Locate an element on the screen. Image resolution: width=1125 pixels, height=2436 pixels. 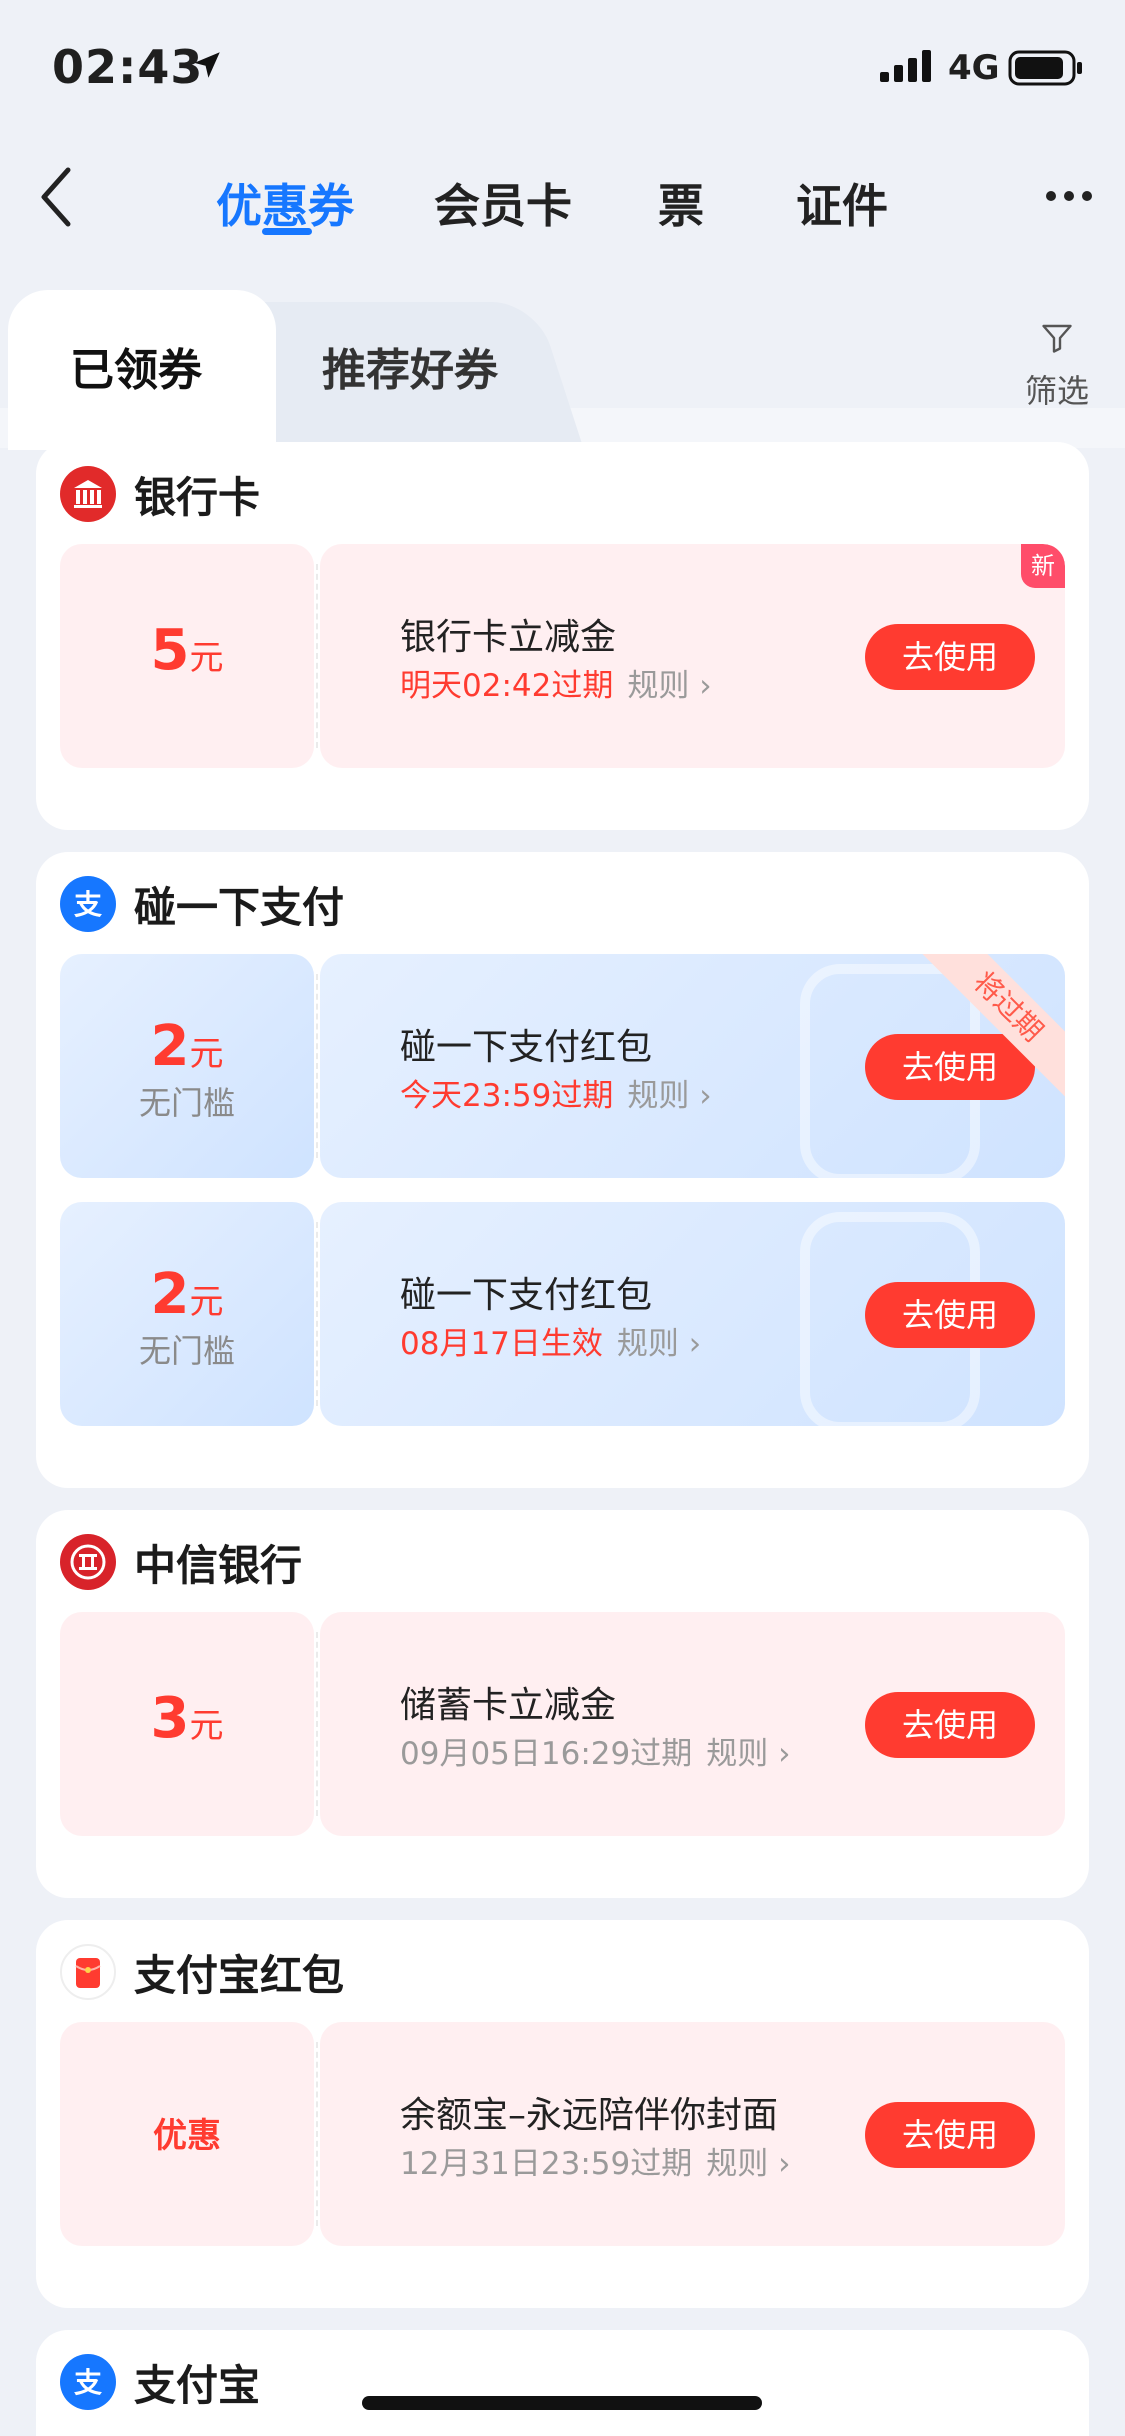
more-options-icon is located at coordinates (1069, 197).